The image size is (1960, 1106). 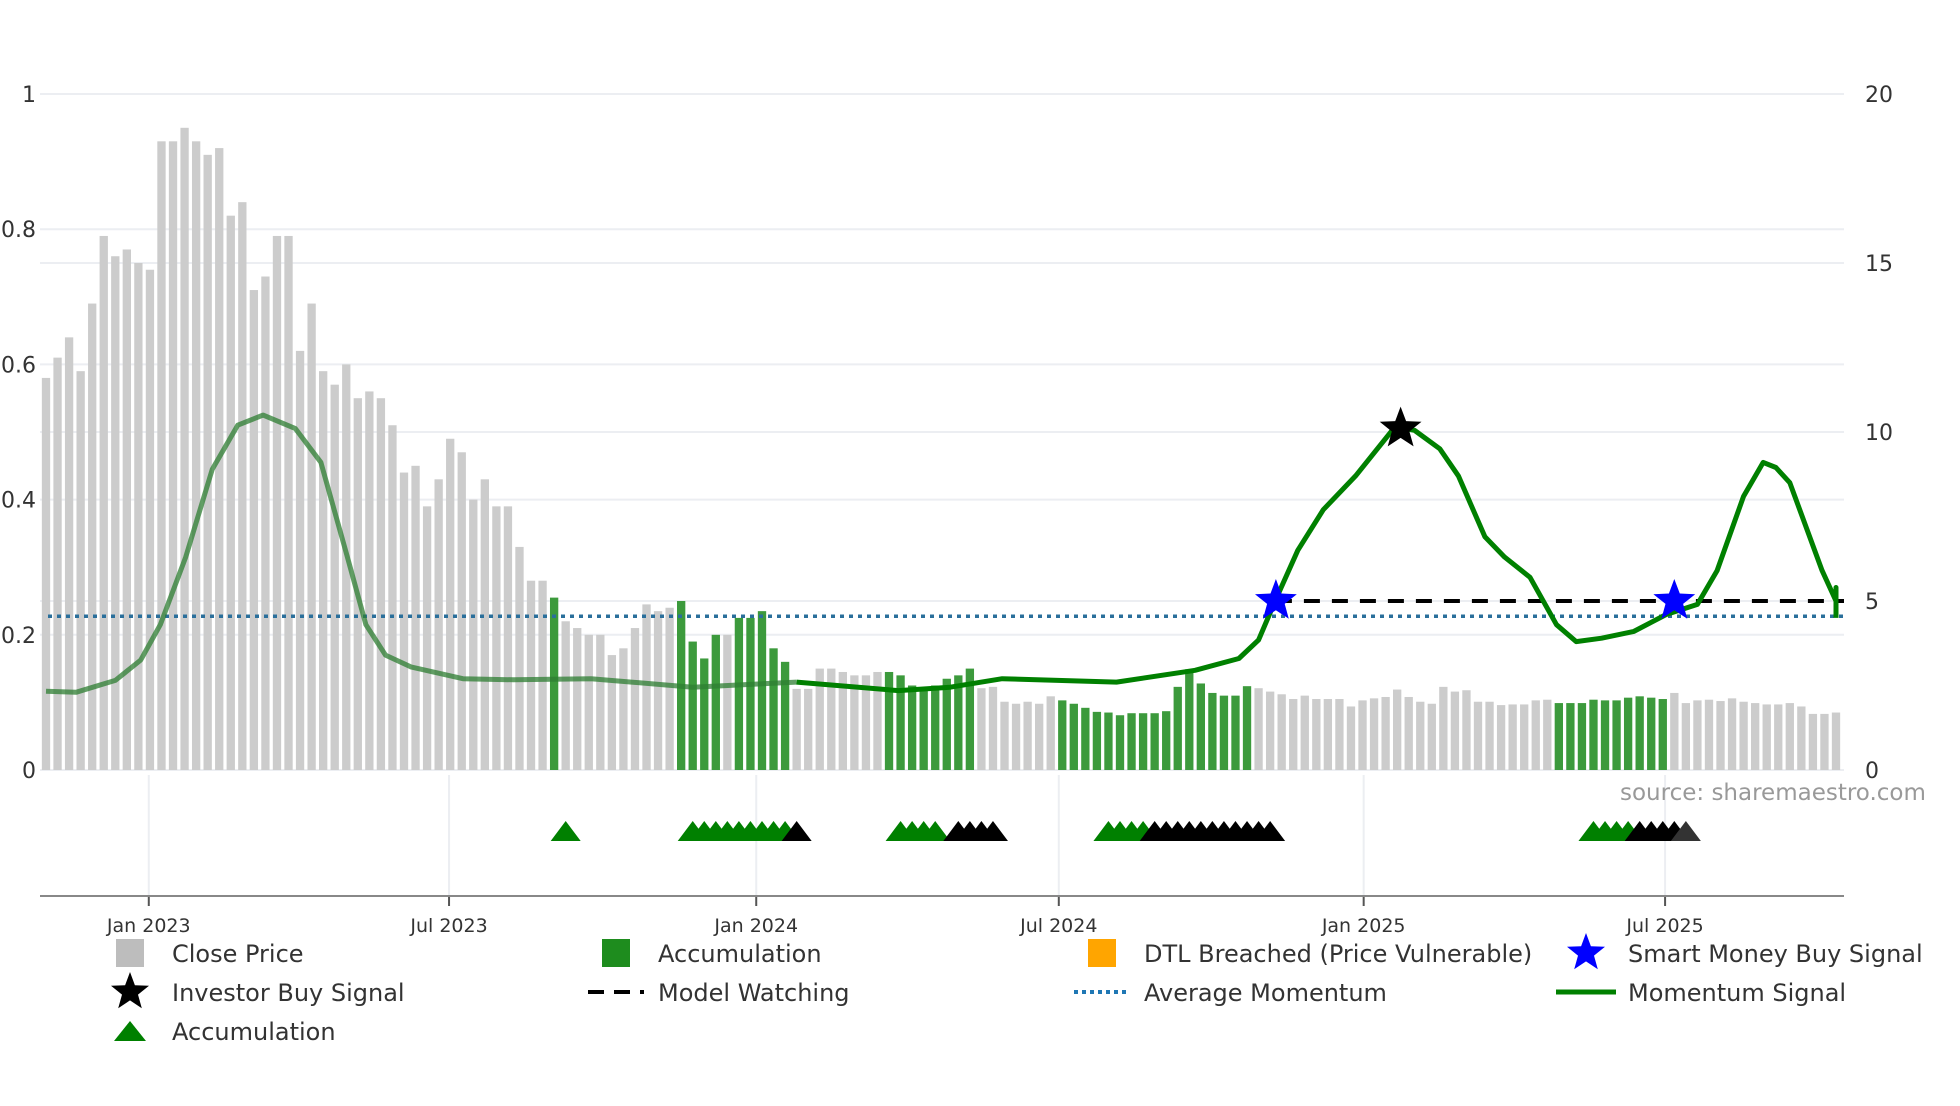 What do you see at coordinates (18, 365) in the screenshot?
I see `left-axis-tick: 0.6` at bounding box center [18, 365].